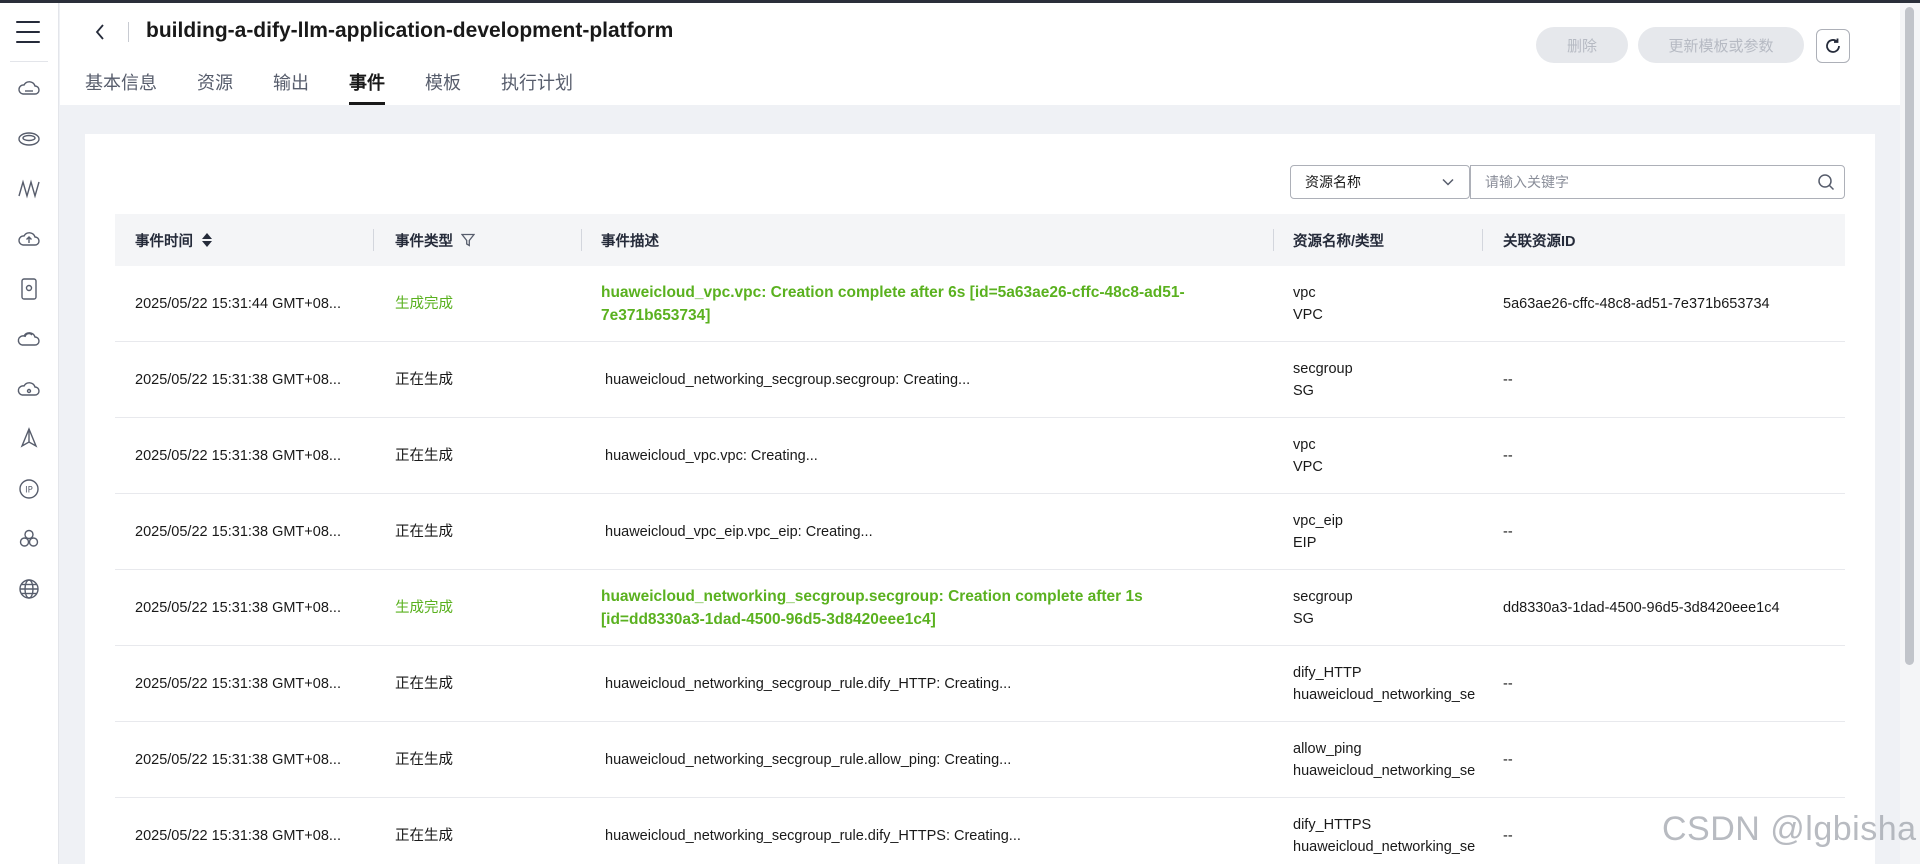 This screenshot has height=864, width=1920. What do you see at coordinates (1327, 673) in the screenshot?
I see `resource-name: dify_HTTP` at bounding box center [1327, 673].